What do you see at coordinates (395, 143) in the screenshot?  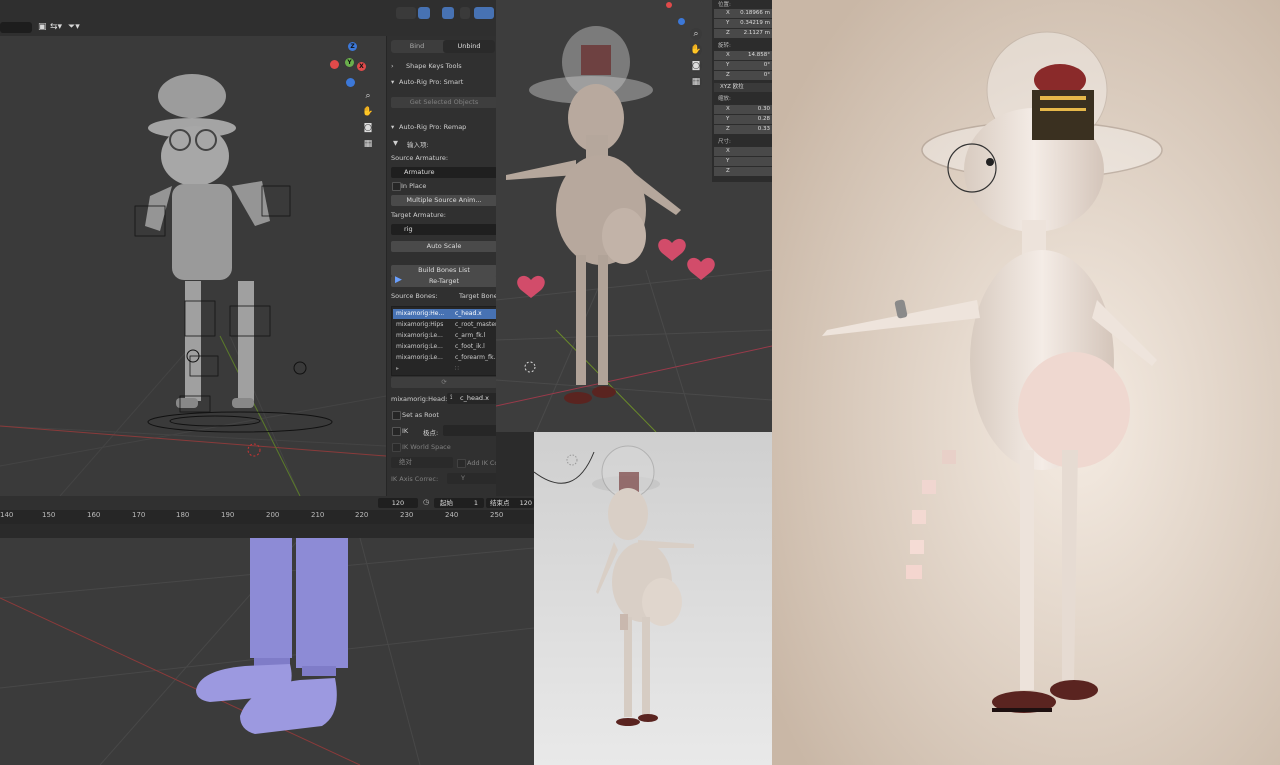 I see `import-expand-icon: ▼` at bounding box center [395, 143].